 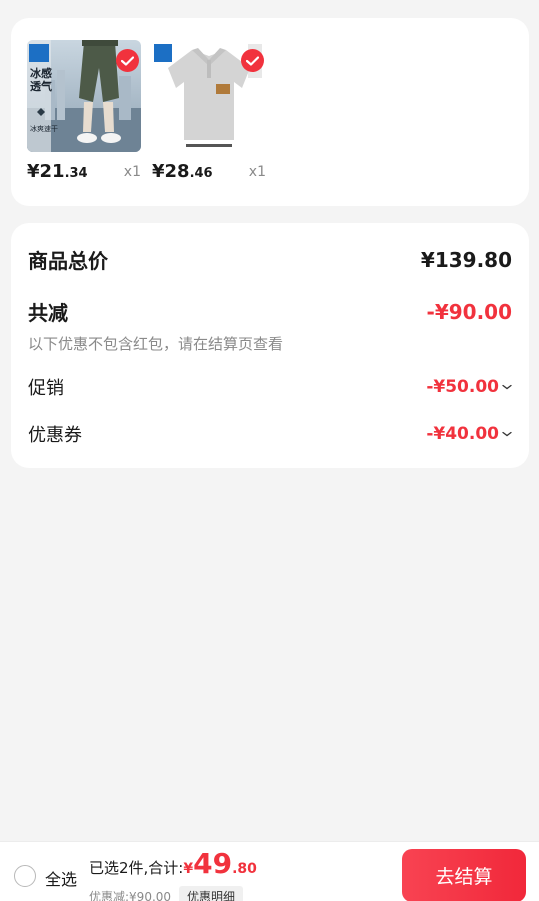 I want to click on selected-total: 已选2件,合计: ¥ 49 .80, so click(x=173, y=864).